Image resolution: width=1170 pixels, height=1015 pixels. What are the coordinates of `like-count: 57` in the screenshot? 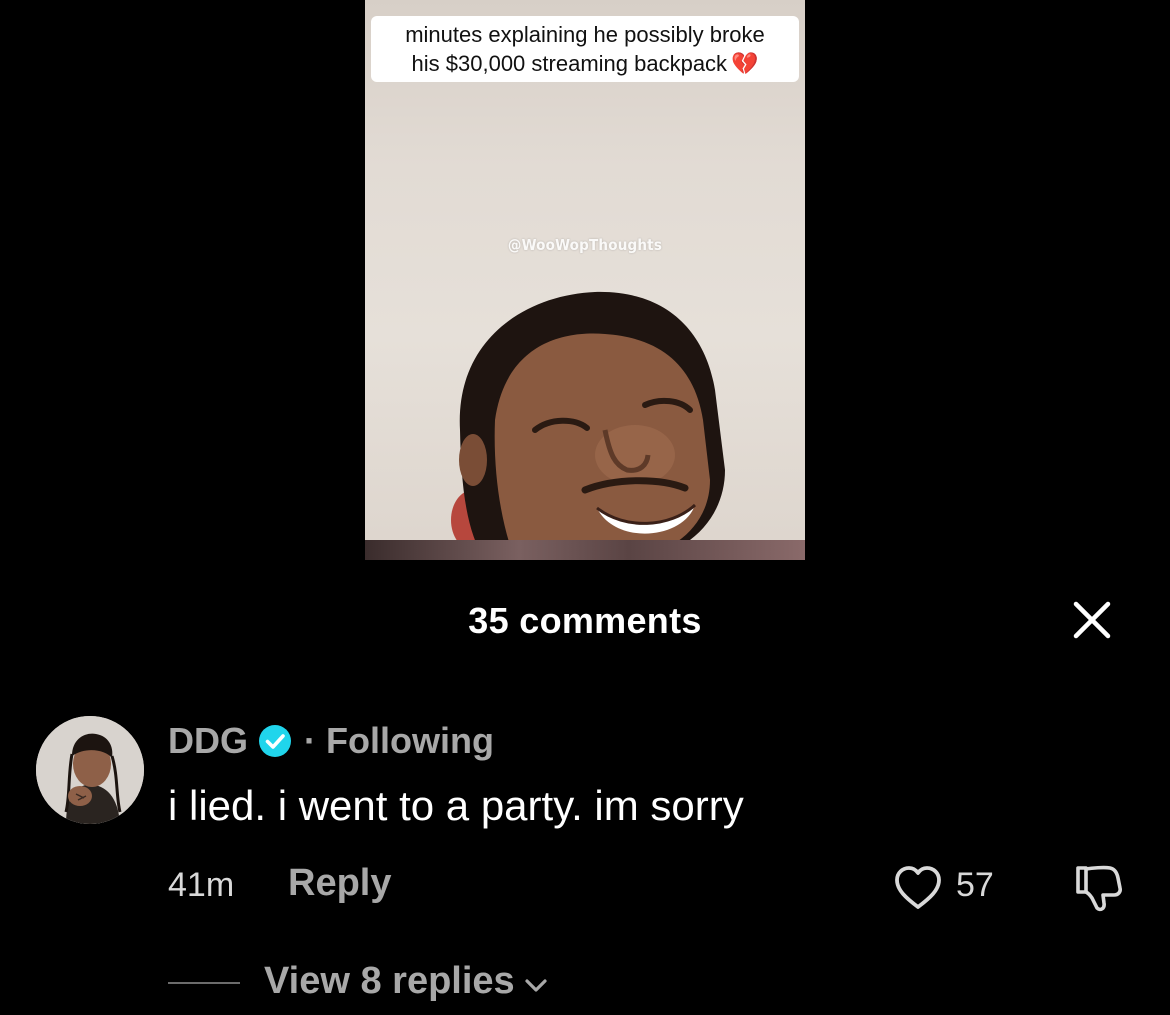 It's located at (975, 885).